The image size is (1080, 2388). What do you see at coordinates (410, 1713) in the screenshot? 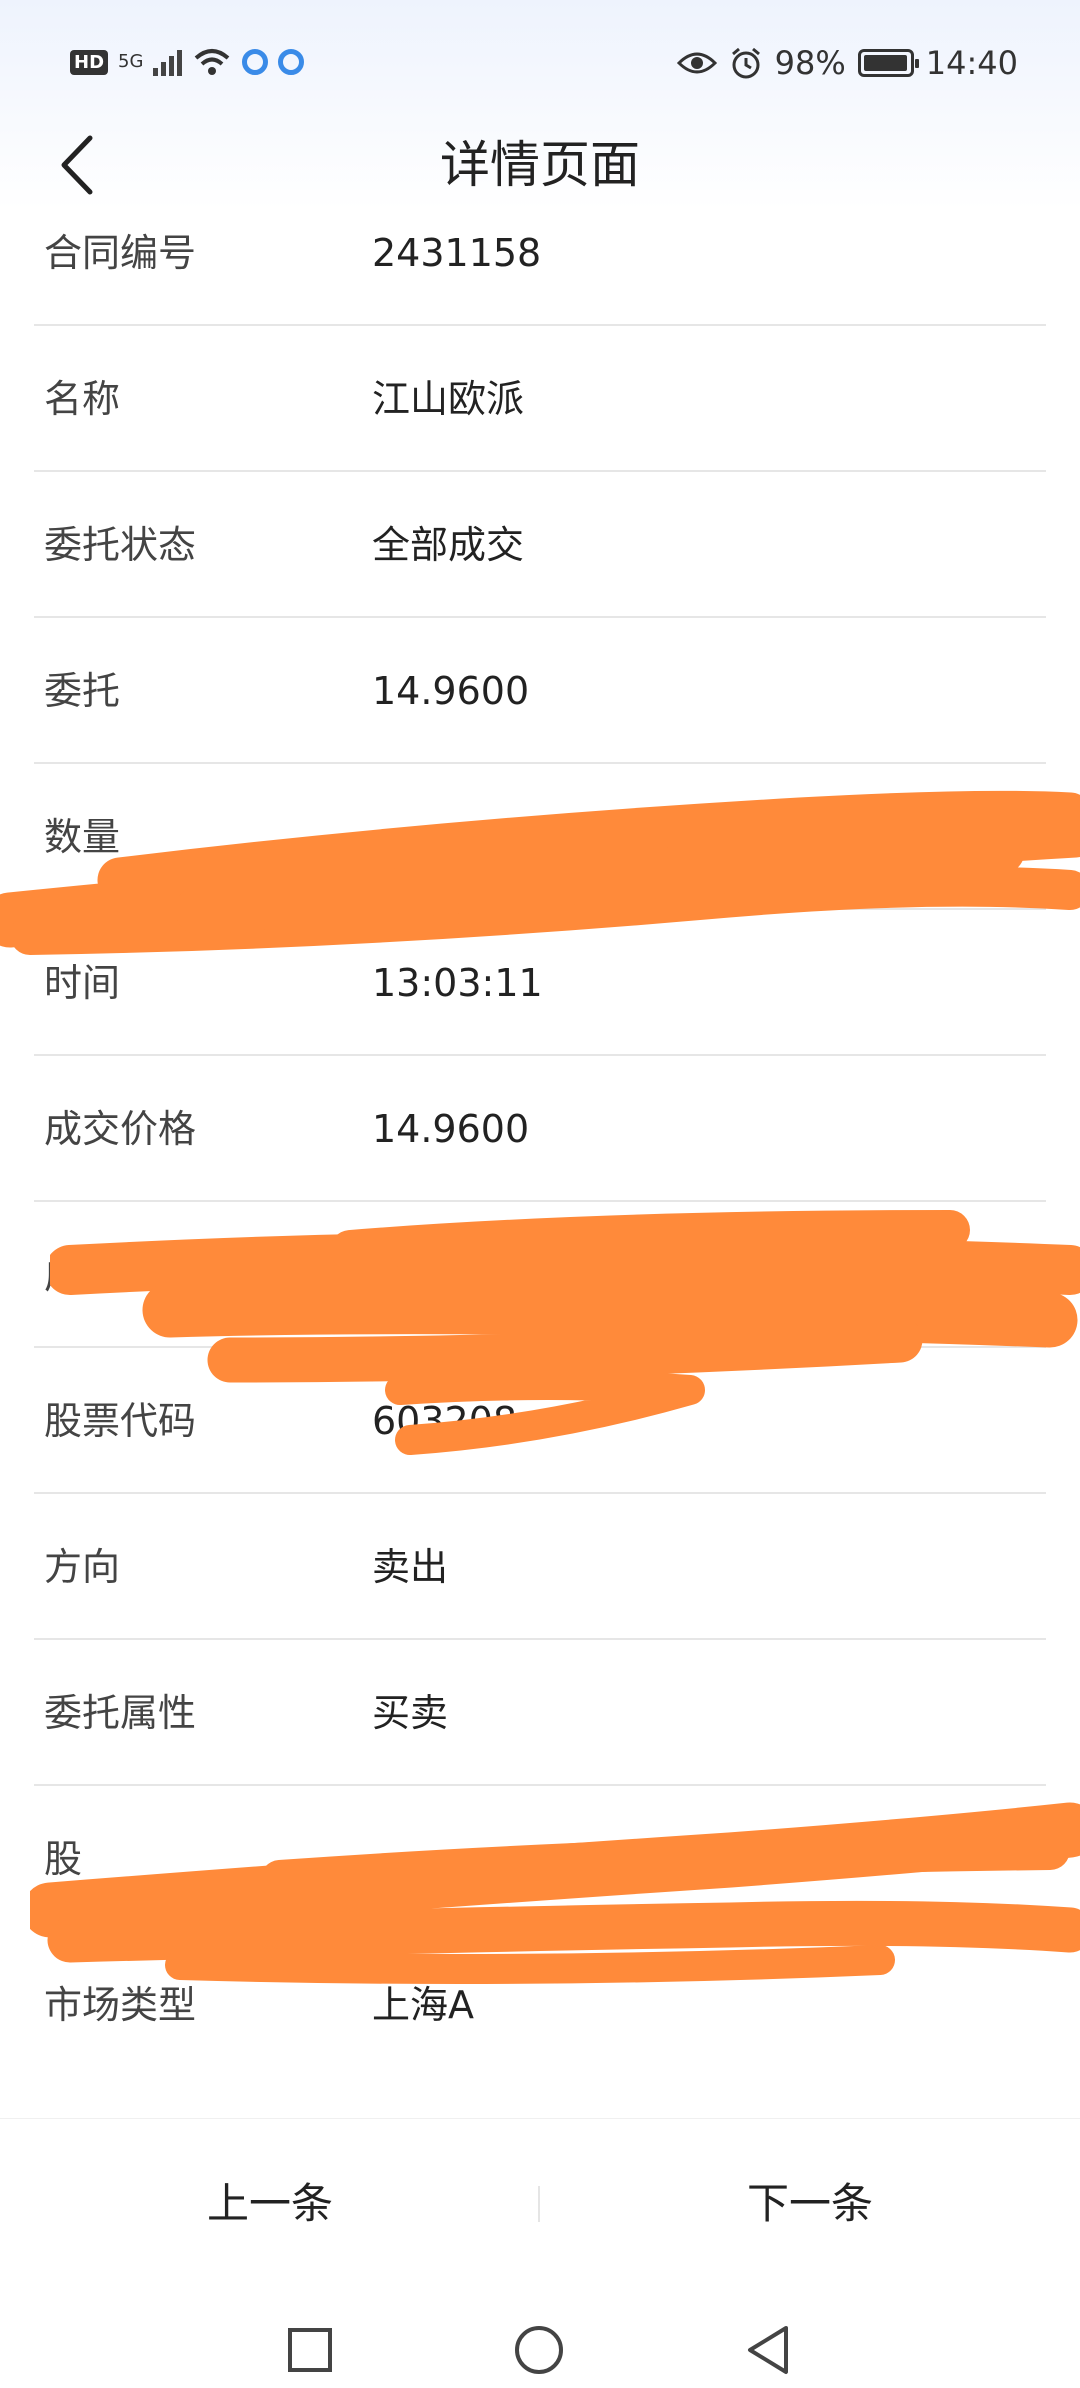
I see `row-value: 买卖` at bounding box center [410, 1713].